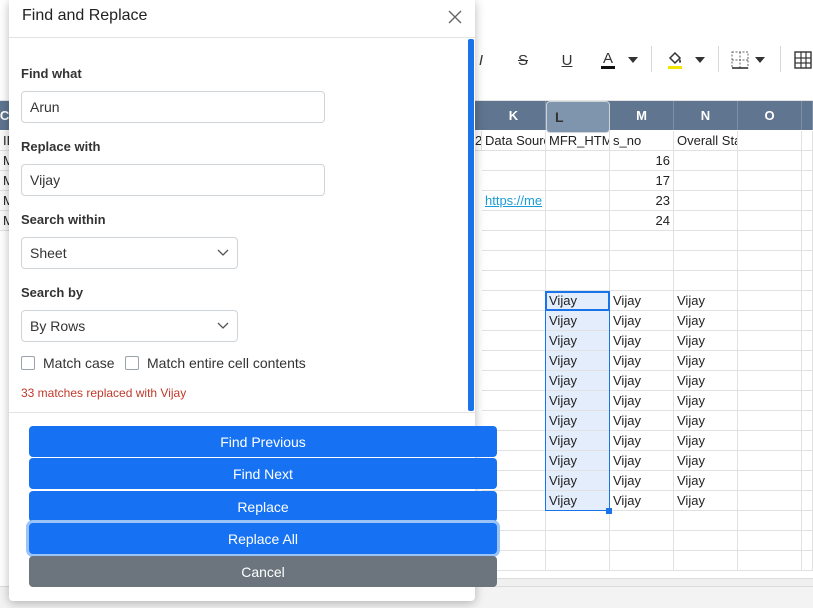  Describe the element at coordinates (642, 161) in the screenshot. I see `cell-m2: 16` at that location.